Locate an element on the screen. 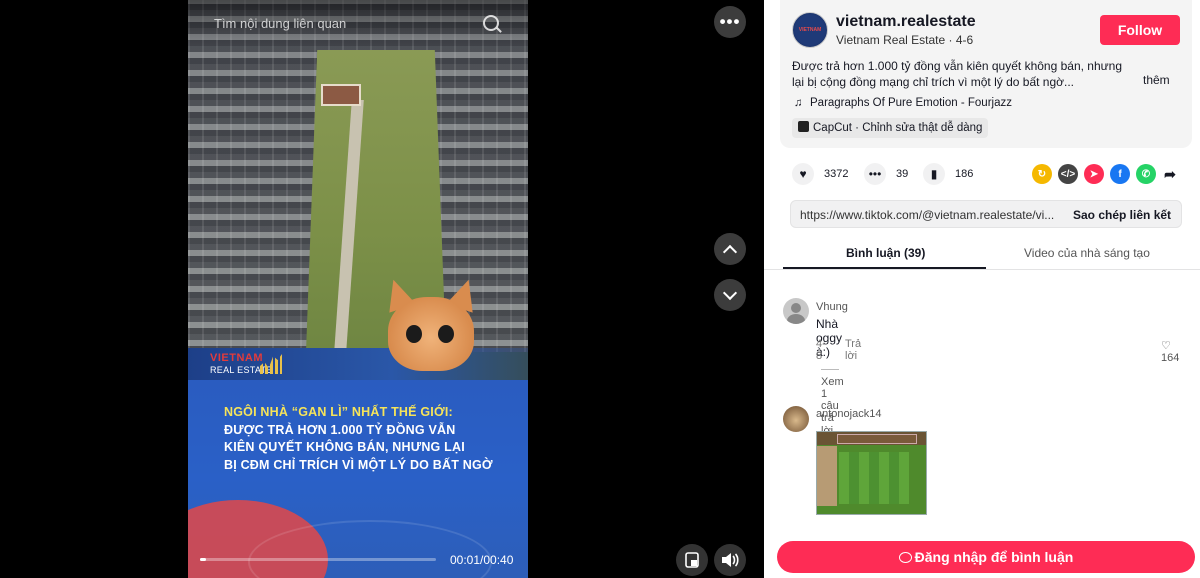  mini-player-icon is located at coordinates (692, 560).